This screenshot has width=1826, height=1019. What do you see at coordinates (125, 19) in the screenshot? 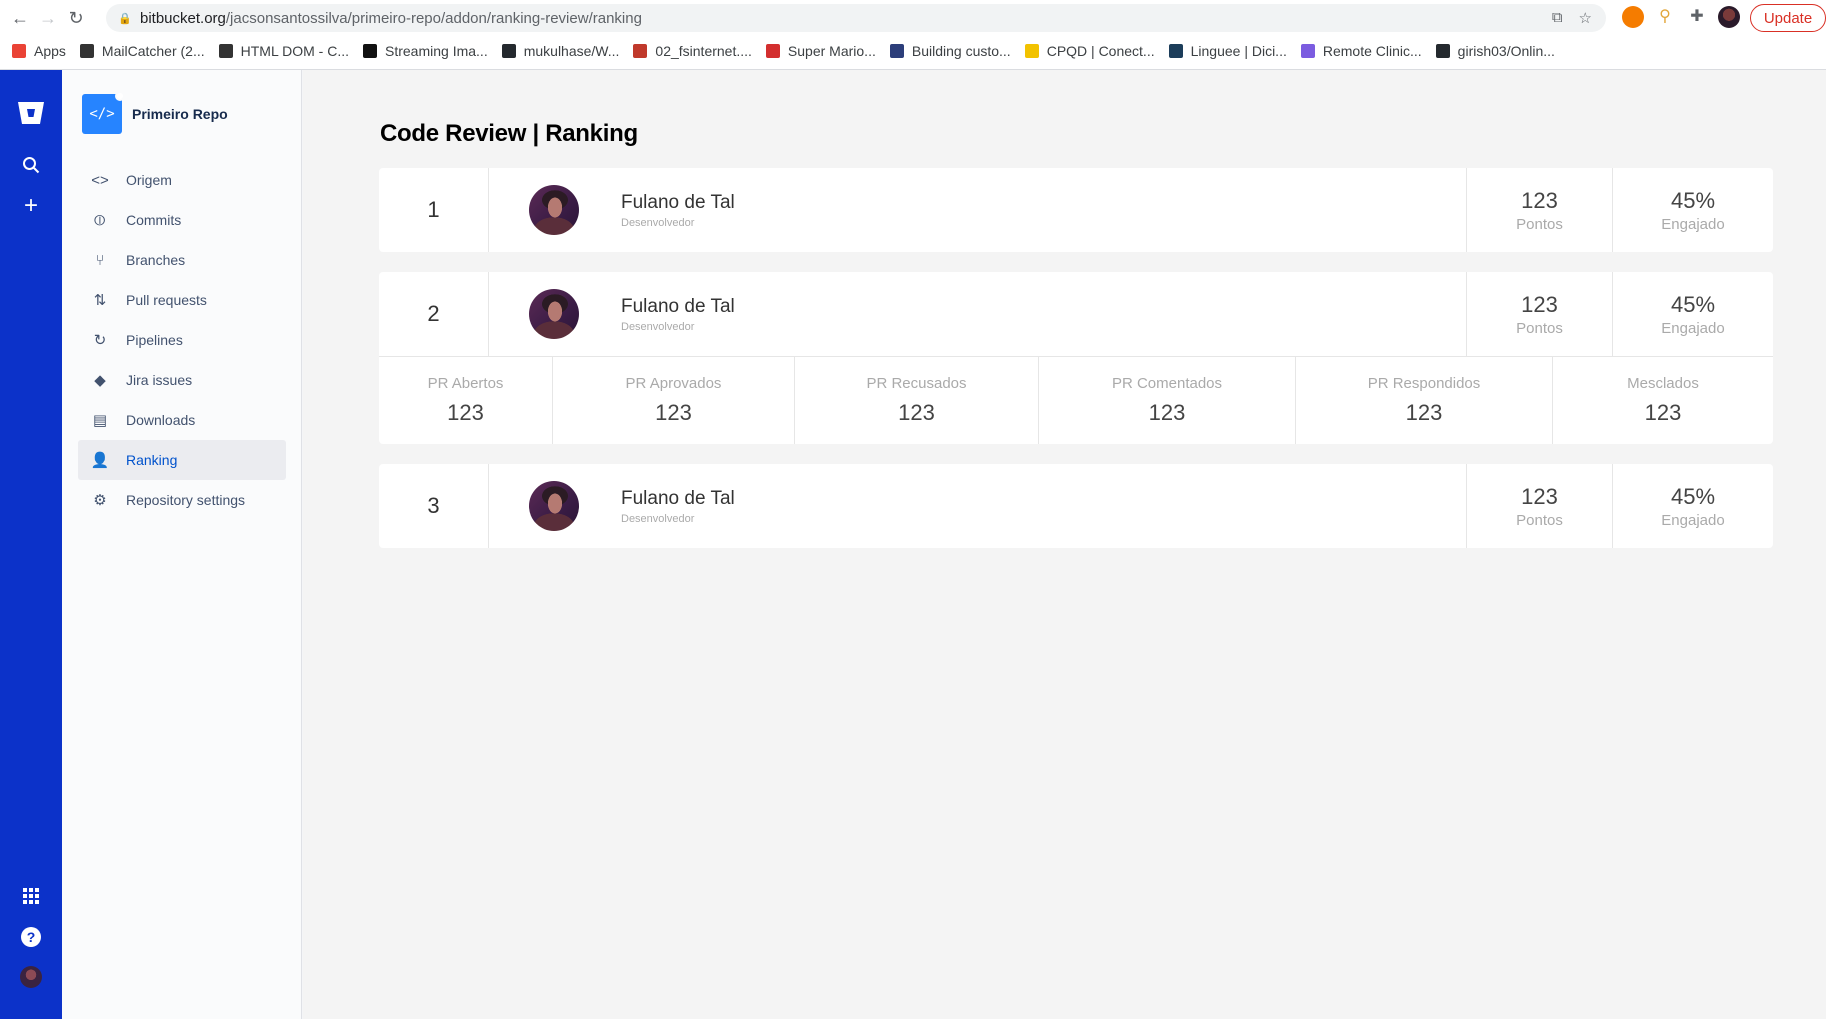
I see `lock-icon: 🔒` at bounding box center [125, 19].